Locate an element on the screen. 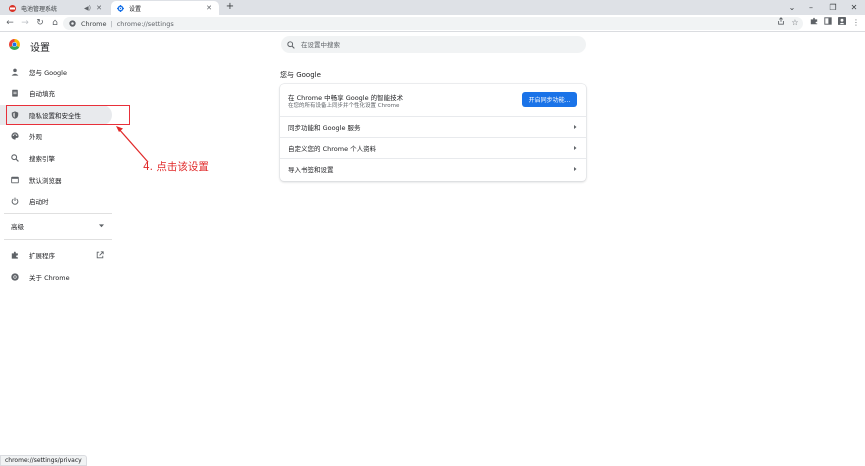 Image resolution: width=865 pixels, height=466 pixels. sidebar-item-label: 启动时 is located at coordinates (39, 202).